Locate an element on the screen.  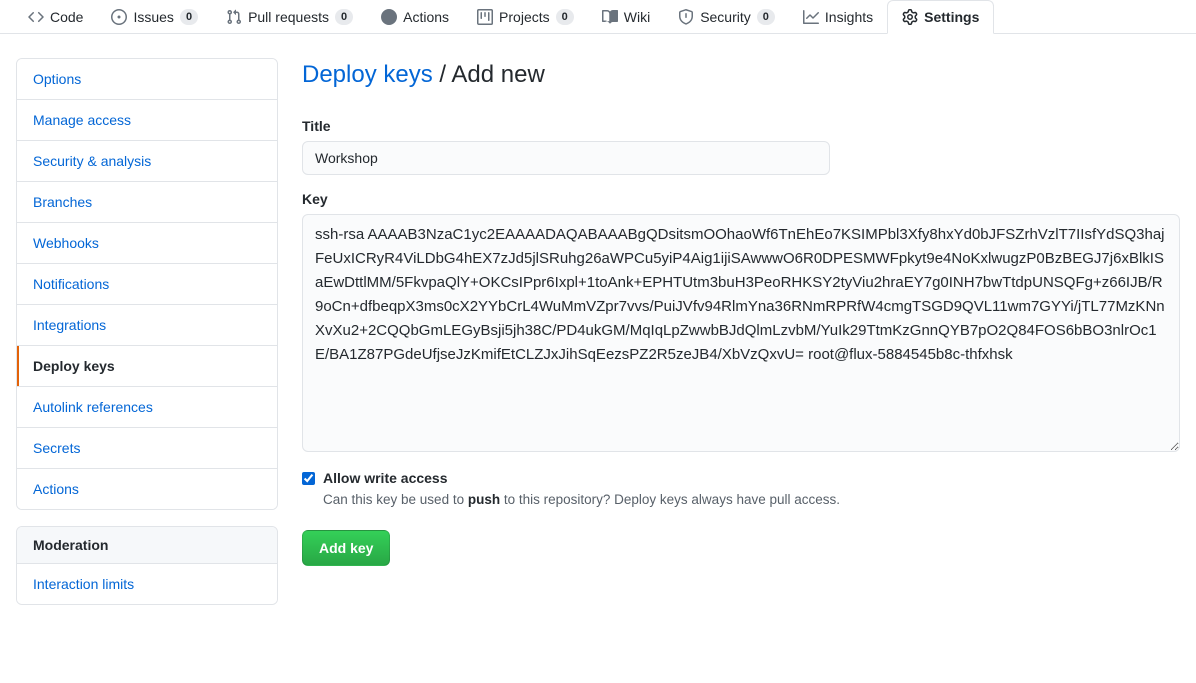
page-title: Deploy keys / Add new is located at coordinates (741, 75).